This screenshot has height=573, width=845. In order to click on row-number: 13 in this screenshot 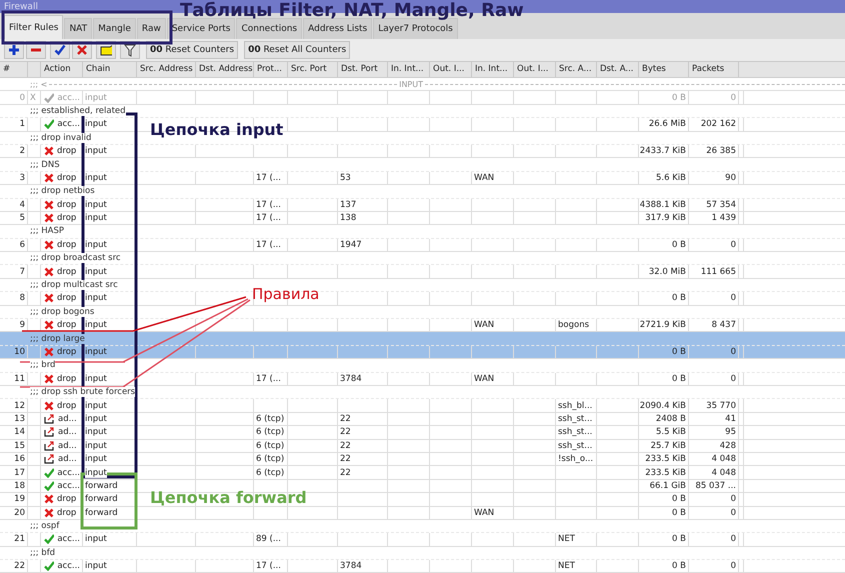, I will do `click(19, 419)`.